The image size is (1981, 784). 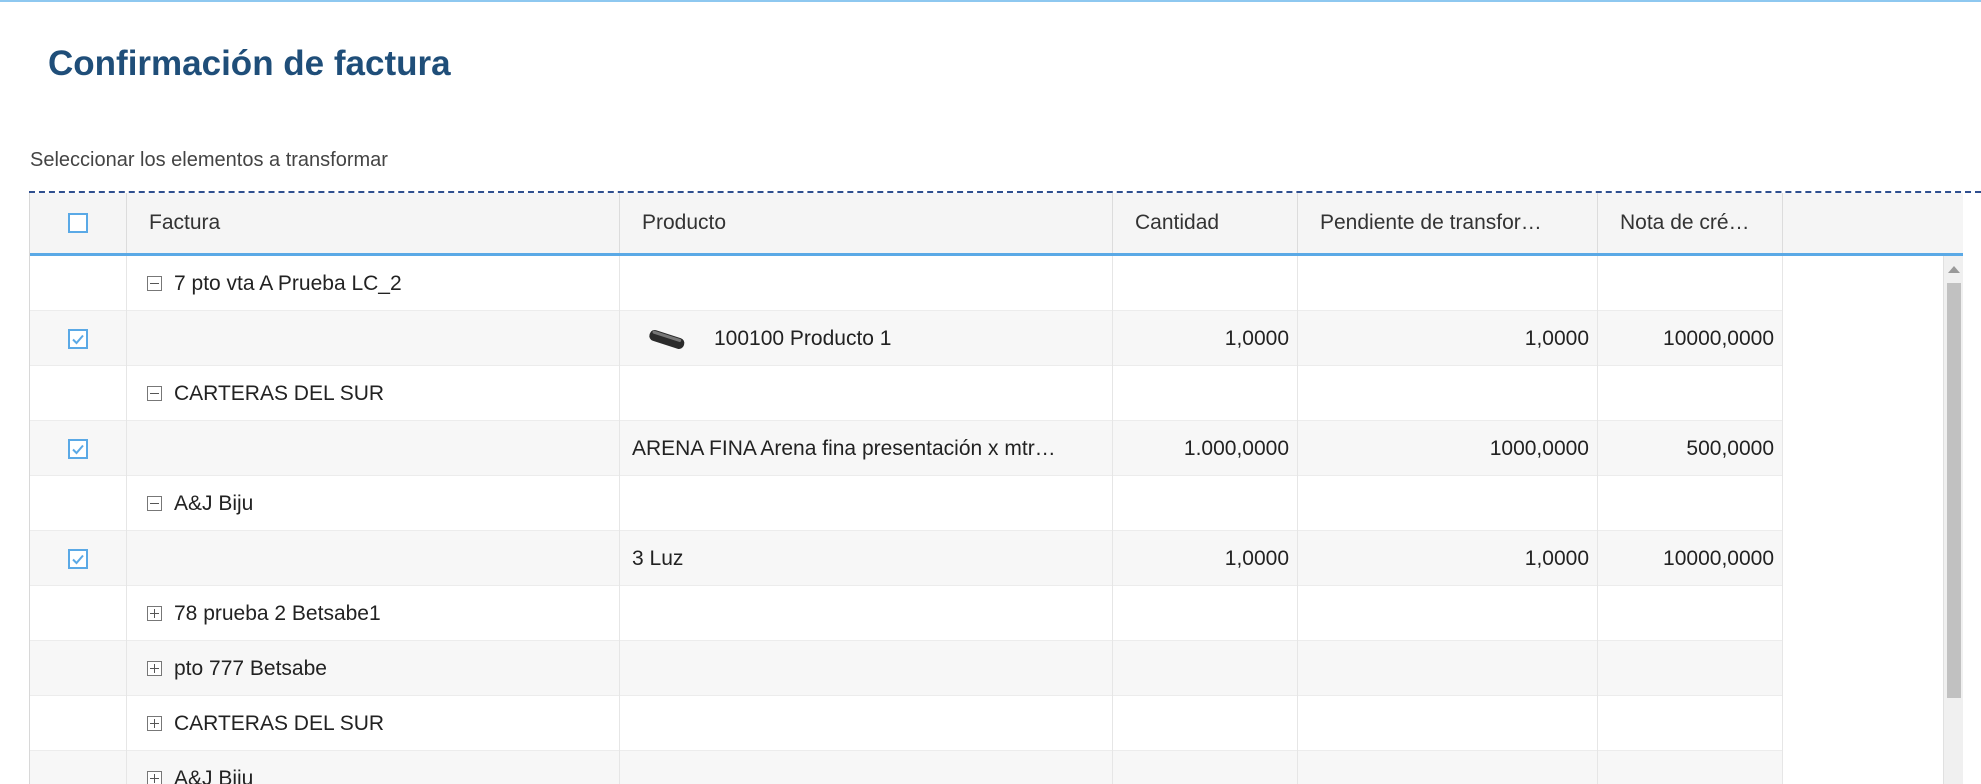 What do you see at coordinates (373, 223) in the screenshot?
I see `column-header-factura: Factura` at bounding box center [373, 223].